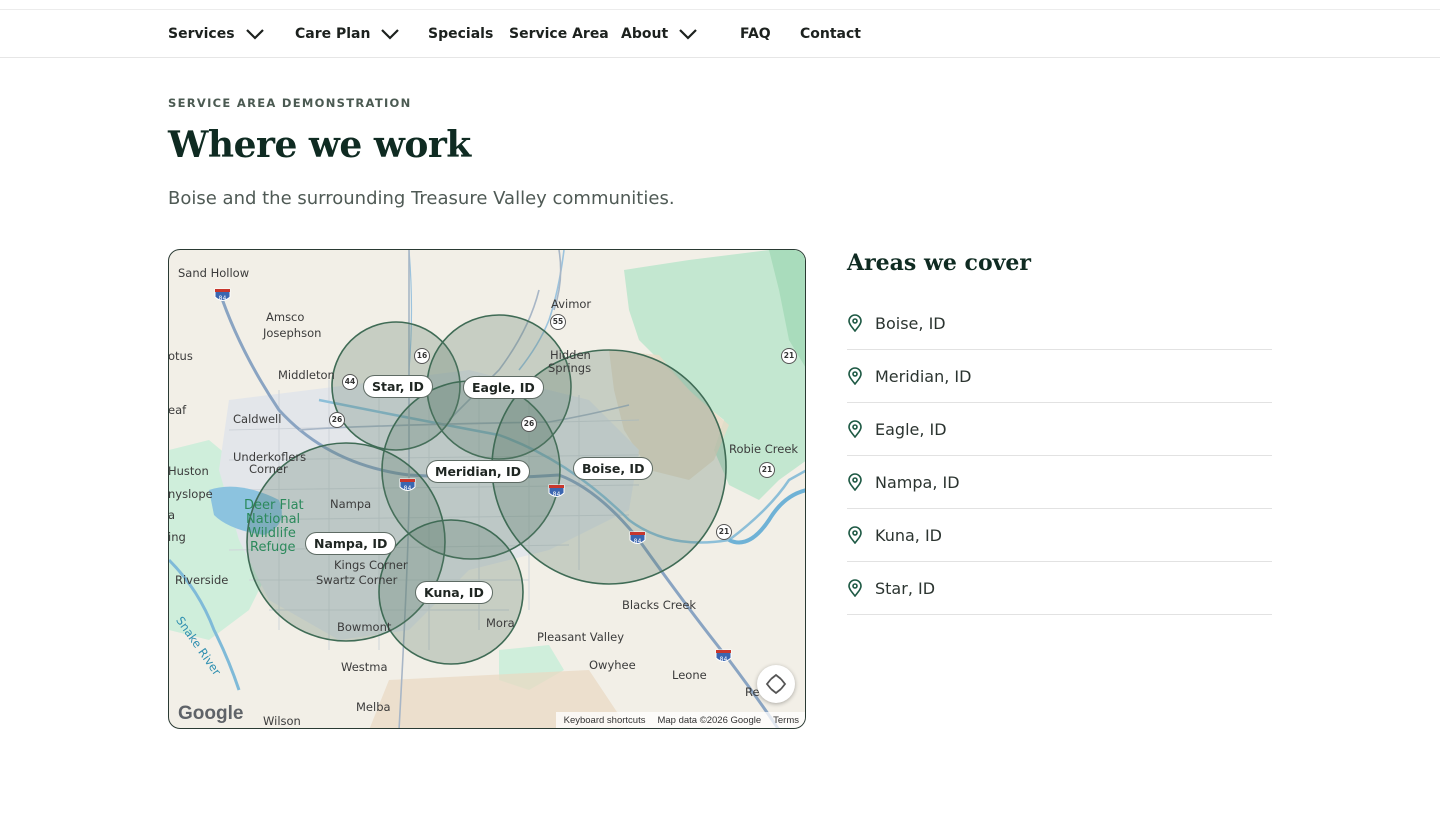  I want to click on river-east, so click(766, 516).